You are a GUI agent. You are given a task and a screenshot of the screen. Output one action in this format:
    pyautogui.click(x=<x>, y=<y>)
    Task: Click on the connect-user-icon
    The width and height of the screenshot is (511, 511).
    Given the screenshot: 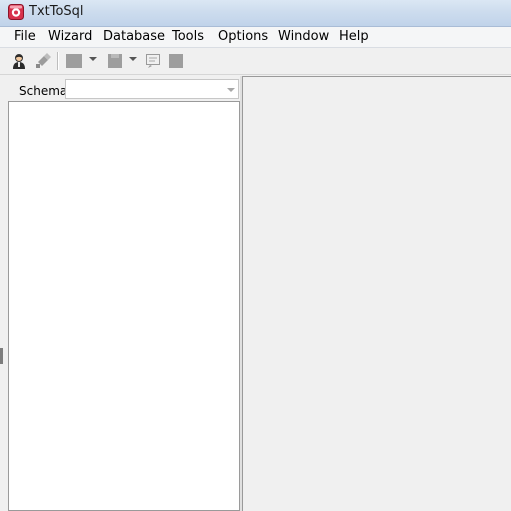 What is the action you would take?
    pyautogui.click(x=19, y=61)
    